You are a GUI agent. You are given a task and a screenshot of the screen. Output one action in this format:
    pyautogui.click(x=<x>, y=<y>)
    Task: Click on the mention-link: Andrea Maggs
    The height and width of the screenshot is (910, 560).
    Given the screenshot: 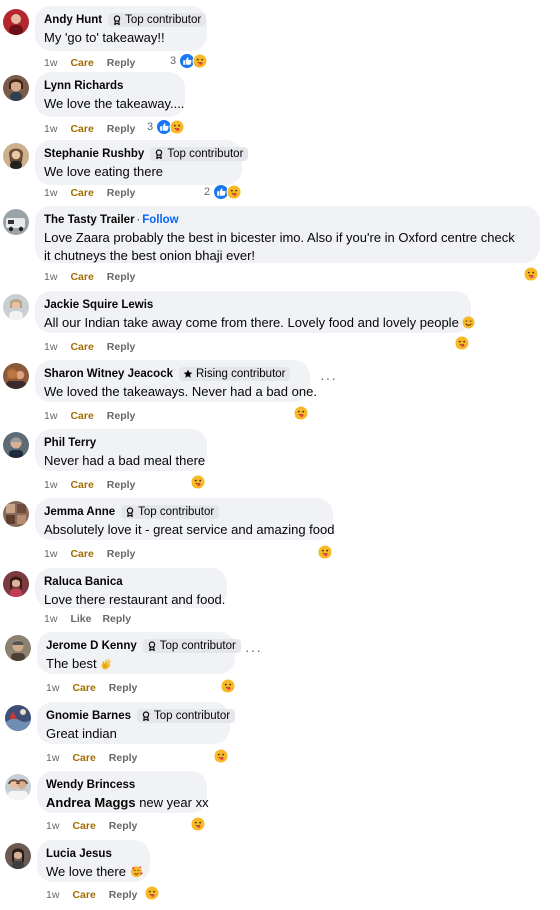 What is the action you would take?
    pyautogui.click(x=91, y=802)
    